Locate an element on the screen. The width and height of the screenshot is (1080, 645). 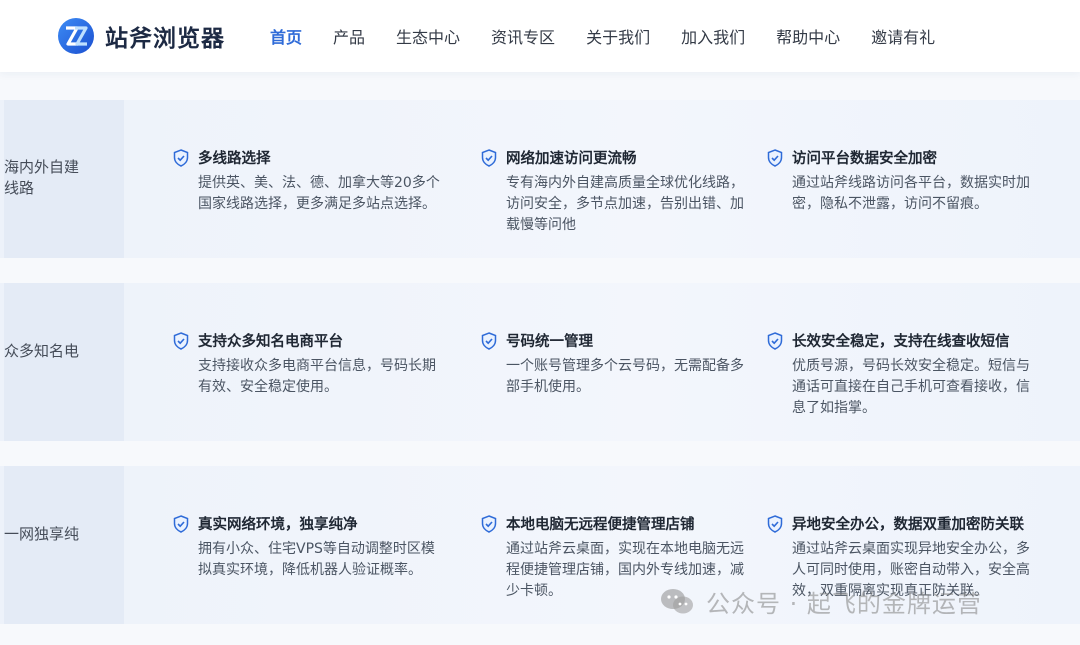
card-title-wrap: 访问平台数据安全加密 is located at coordinates (852, 157).